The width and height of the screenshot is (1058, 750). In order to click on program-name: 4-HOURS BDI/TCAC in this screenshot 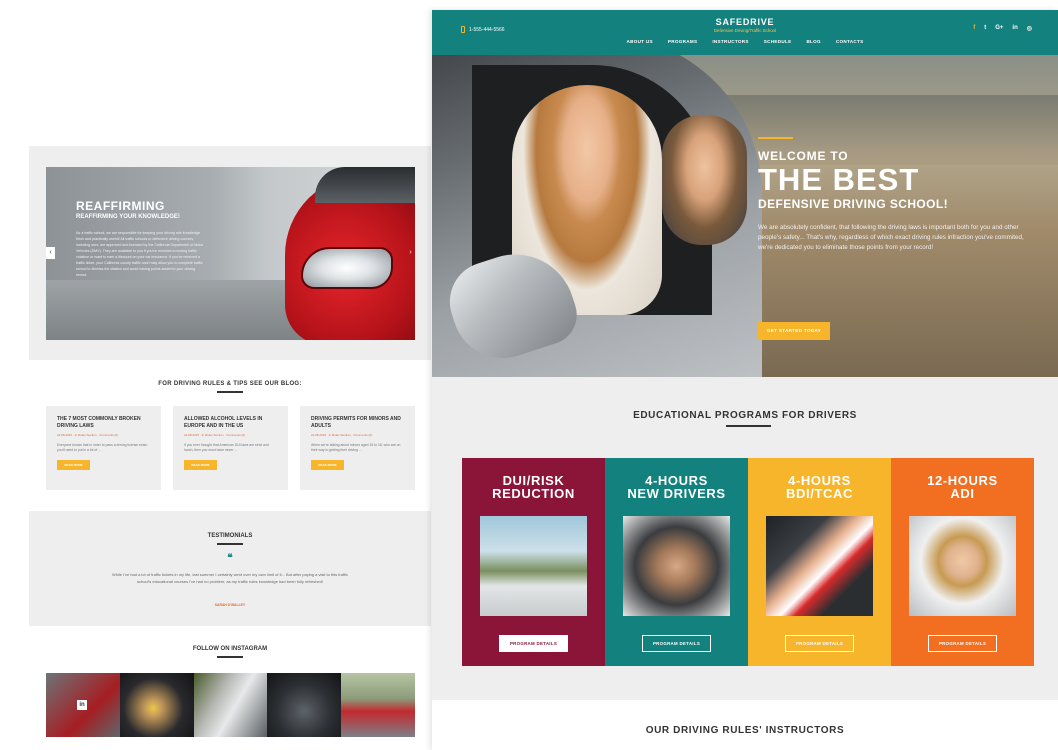, I will do `click(819, 487)`.